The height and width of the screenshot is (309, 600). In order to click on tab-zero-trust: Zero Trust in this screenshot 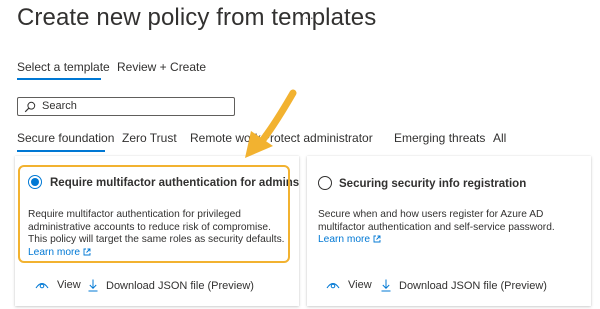, I will do `click(149, 138)`.